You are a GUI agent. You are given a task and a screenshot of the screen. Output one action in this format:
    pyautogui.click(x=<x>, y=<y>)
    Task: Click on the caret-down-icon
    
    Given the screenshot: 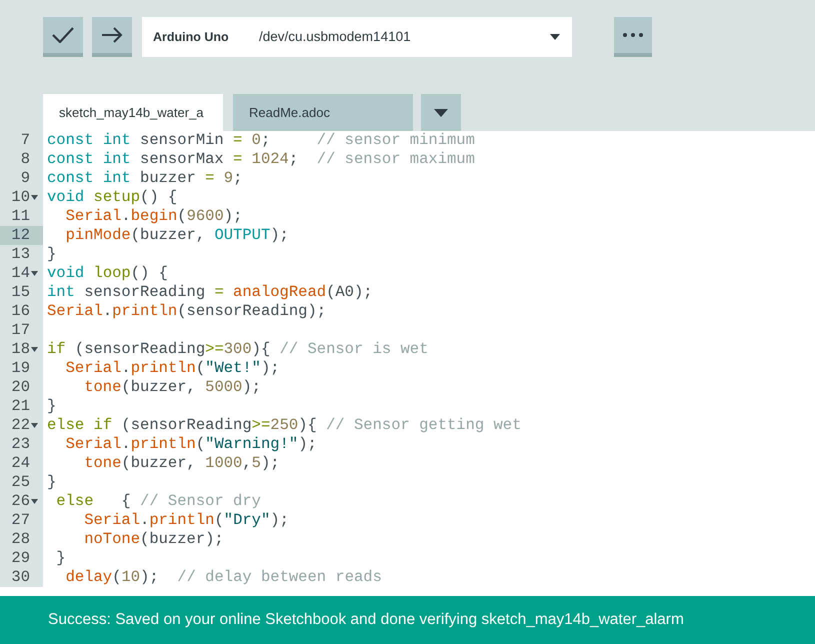 What is the action you would take?
    pyautogui.click(x=441, y=112)
    